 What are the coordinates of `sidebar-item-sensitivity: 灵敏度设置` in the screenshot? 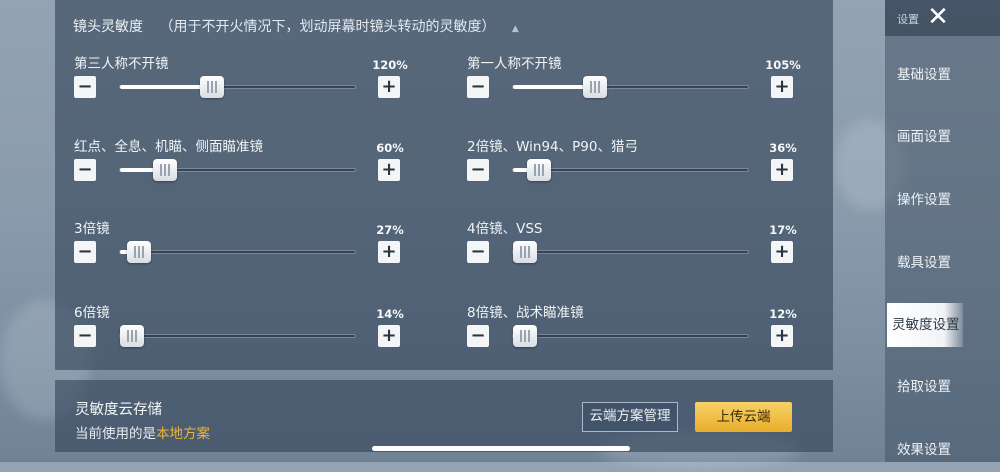 It's located at (925, 325).